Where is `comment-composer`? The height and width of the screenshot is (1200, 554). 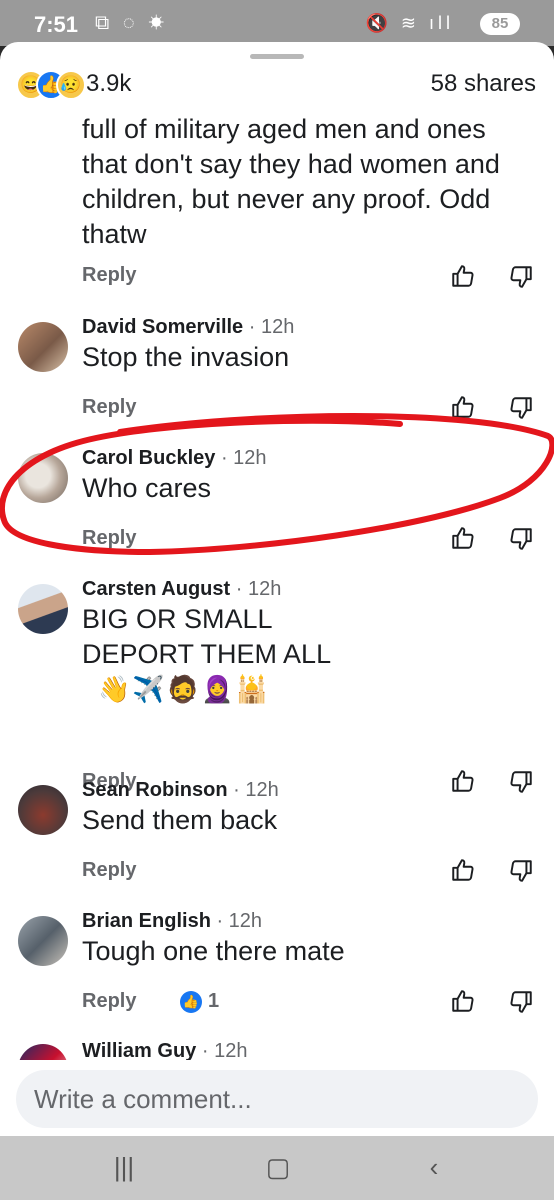 comment-composer is located at coordinates (277, 1099).